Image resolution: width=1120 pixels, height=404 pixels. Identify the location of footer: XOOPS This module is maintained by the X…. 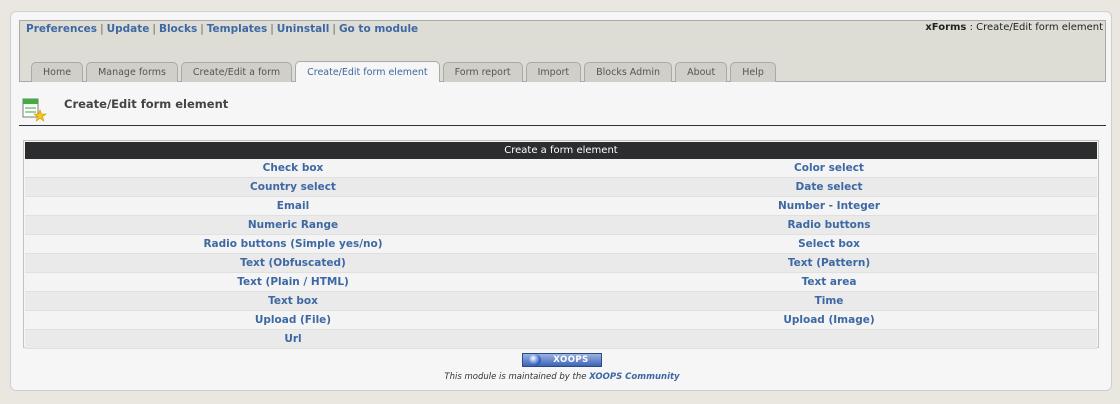
(562, 367).